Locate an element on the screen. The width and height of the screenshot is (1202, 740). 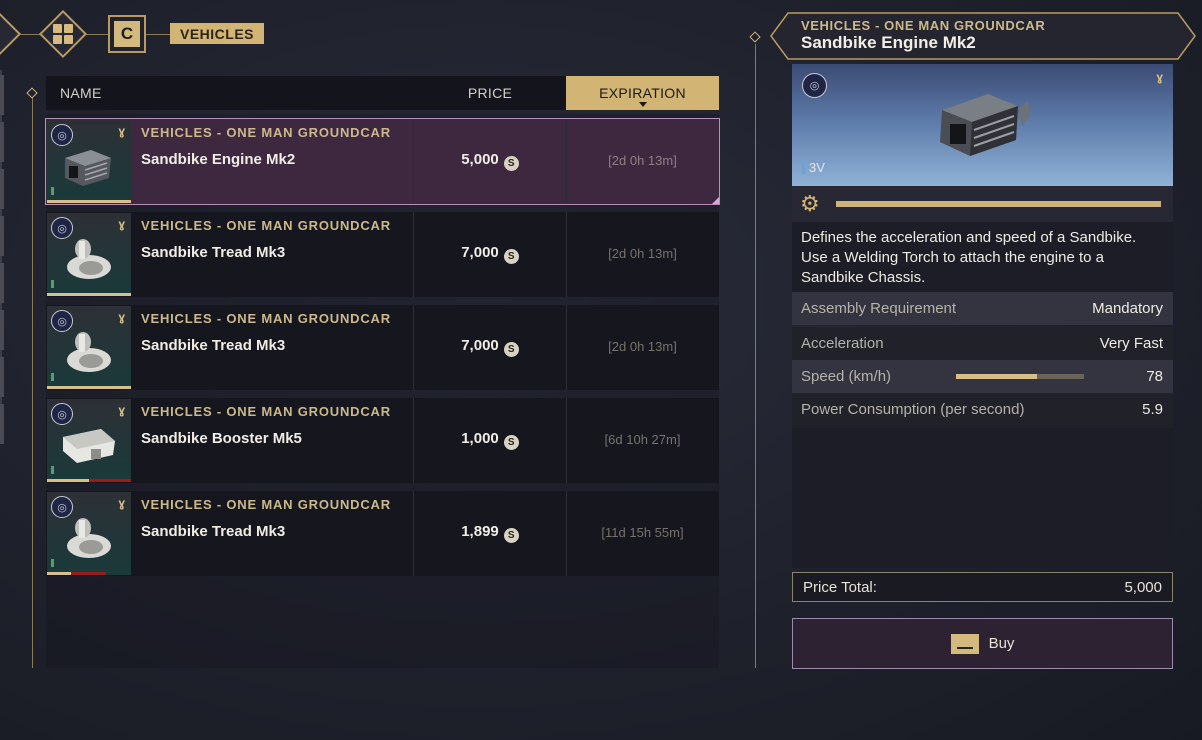
price-value: 1,899 is located at coordinates (480, 531).